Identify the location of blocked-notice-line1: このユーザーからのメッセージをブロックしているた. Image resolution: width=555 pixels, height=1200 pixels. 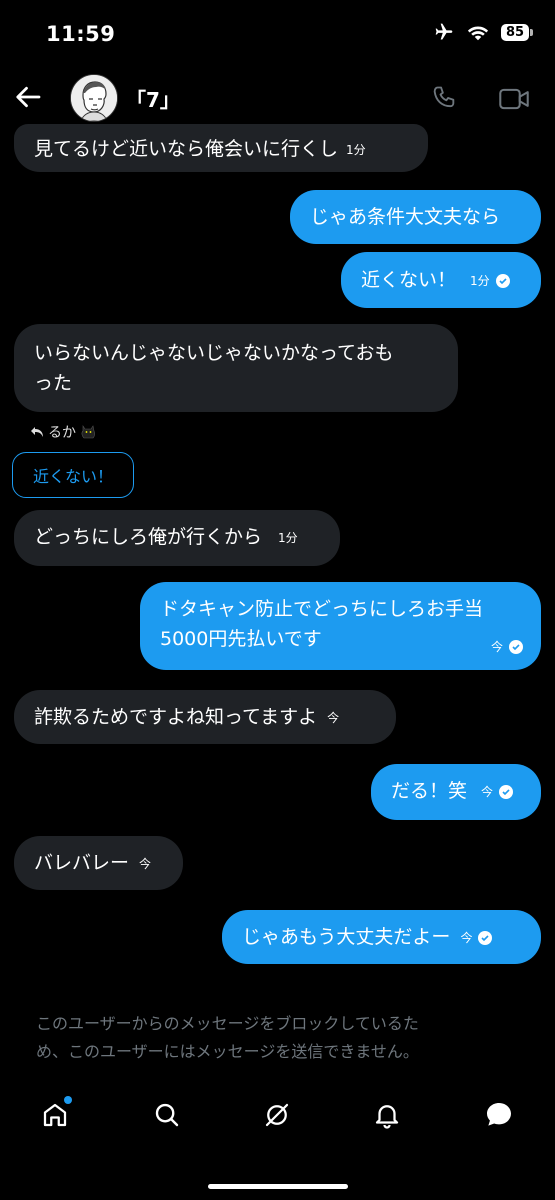
(227, 1023).